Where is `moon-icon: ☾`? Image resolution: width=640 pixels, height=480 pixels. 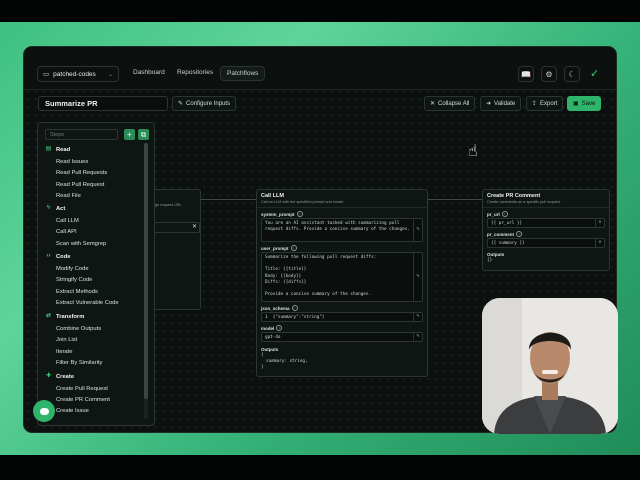
moon-icon: ☾ is located at coordinates (572, 74).